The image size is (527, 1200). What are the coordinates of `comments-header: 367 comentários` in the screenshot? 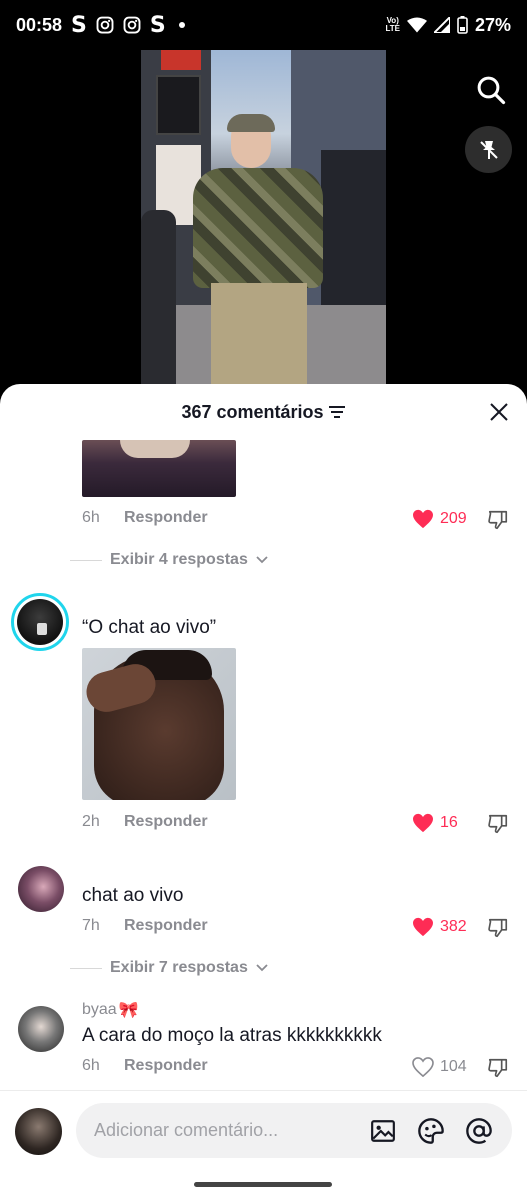 It's located at (263, 412).